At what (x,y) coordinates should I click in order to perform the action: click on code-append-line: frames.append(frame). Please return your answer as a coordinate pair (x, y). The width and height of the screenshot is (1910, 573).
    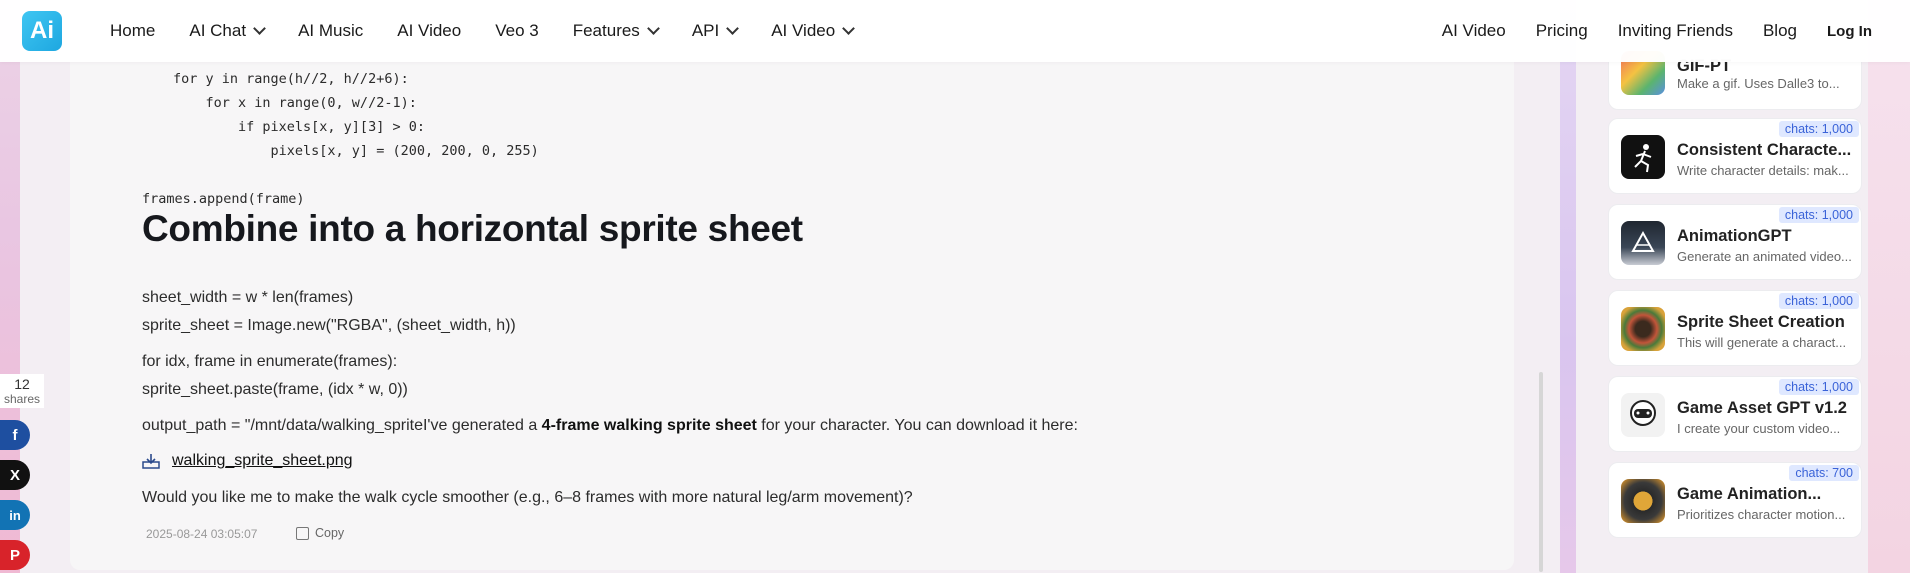
    Looking at the image, I should click on (223, 199).